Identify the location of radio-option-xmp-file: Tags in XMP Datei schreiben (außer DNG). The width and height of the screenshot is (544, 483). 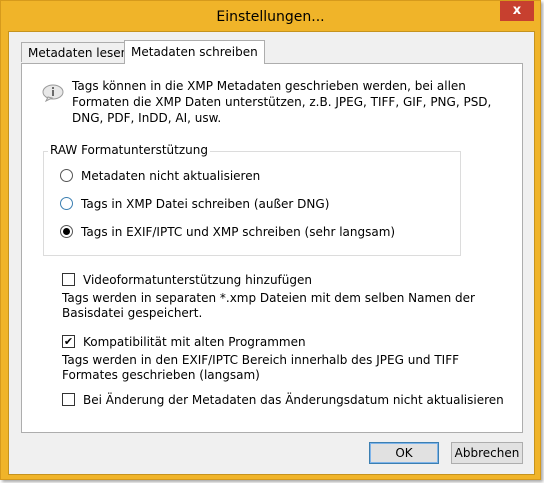
(194, 204).